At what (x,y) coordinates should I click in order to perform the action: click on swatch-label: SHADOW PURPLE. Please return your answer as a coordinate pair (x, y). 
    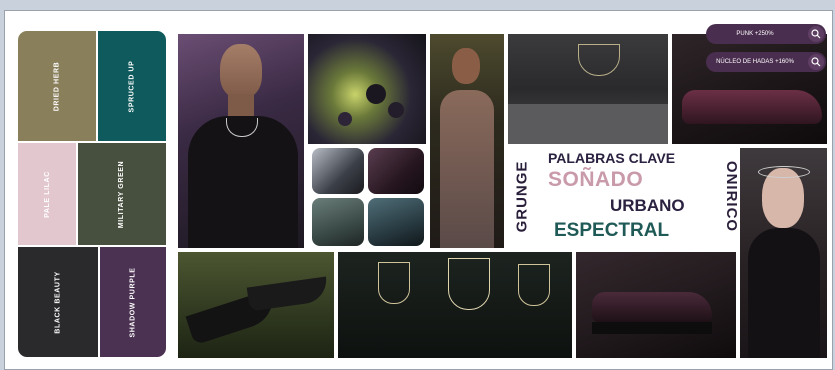
    Looking at the image, I should click on (133, 302).